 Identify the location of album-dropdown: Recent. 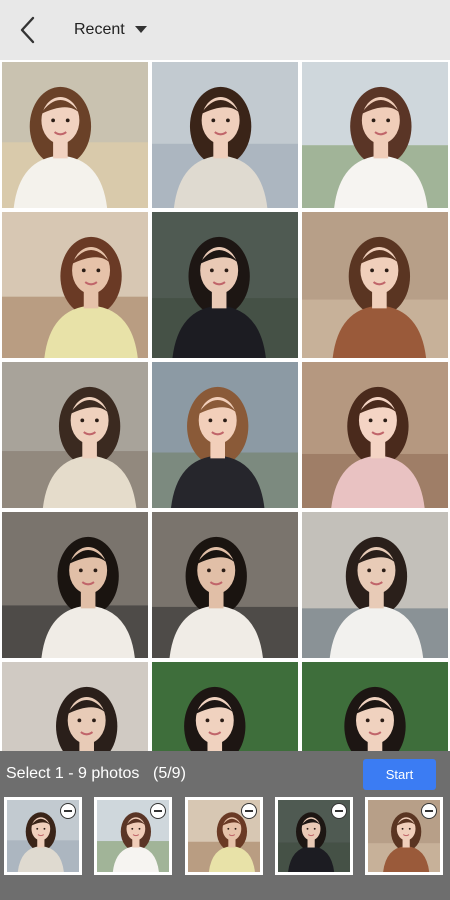
(110, 30).